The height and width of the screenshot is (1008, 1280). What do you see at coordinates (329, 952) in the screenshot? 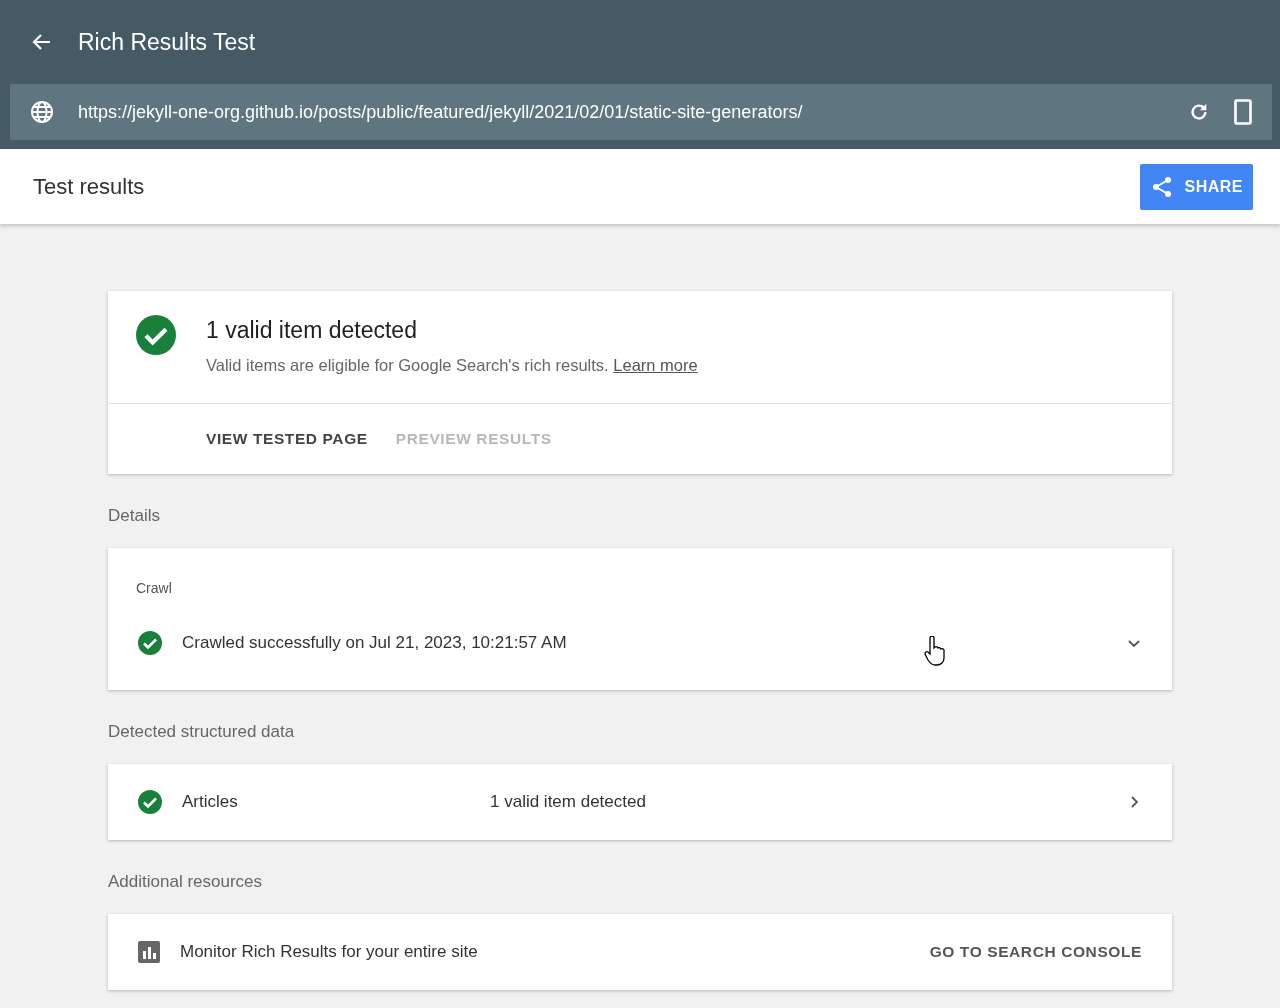
I see `resource-text: Monitor Rich Results for your entire site` at bounding box center [329, 952].